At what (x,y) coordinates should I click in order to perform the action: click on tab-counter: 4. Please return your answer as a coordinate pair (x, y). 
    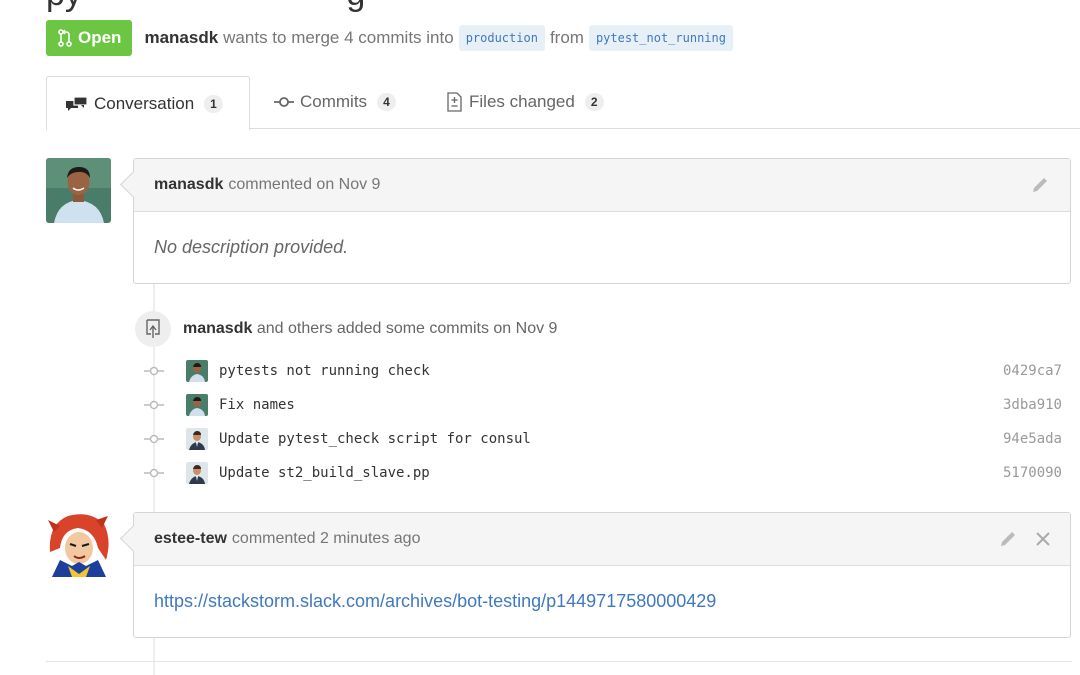
    Looking at the image, I should click on (386, 102).